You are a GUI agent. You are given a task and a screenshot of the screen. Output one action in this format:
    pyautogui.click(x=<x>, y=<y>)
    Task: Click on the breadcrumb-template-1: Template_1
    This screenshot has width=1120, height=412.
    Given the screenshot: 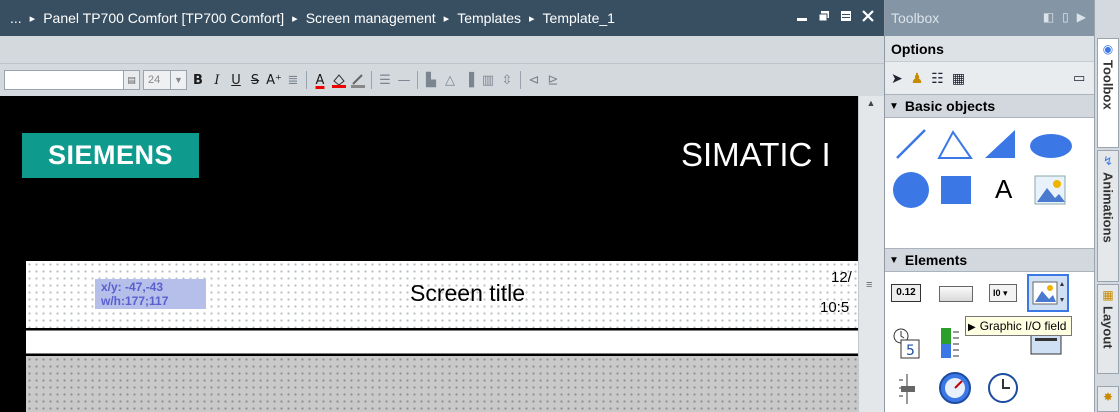 What is the action you would take?
    pyautogui.click(x=579, y=18)
    